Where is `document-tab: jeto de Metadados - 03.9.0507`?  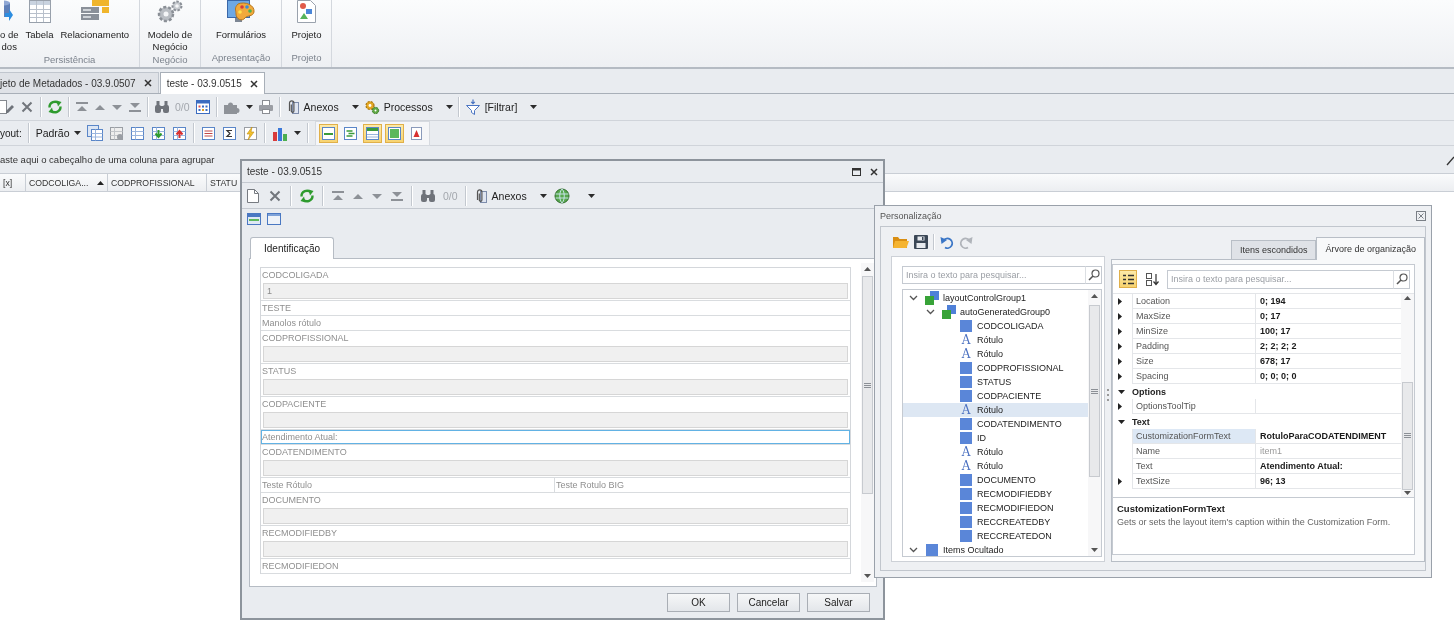 document-tab: jeto de Metadados - 03.9.0507 is located at coordinates (79, 82).